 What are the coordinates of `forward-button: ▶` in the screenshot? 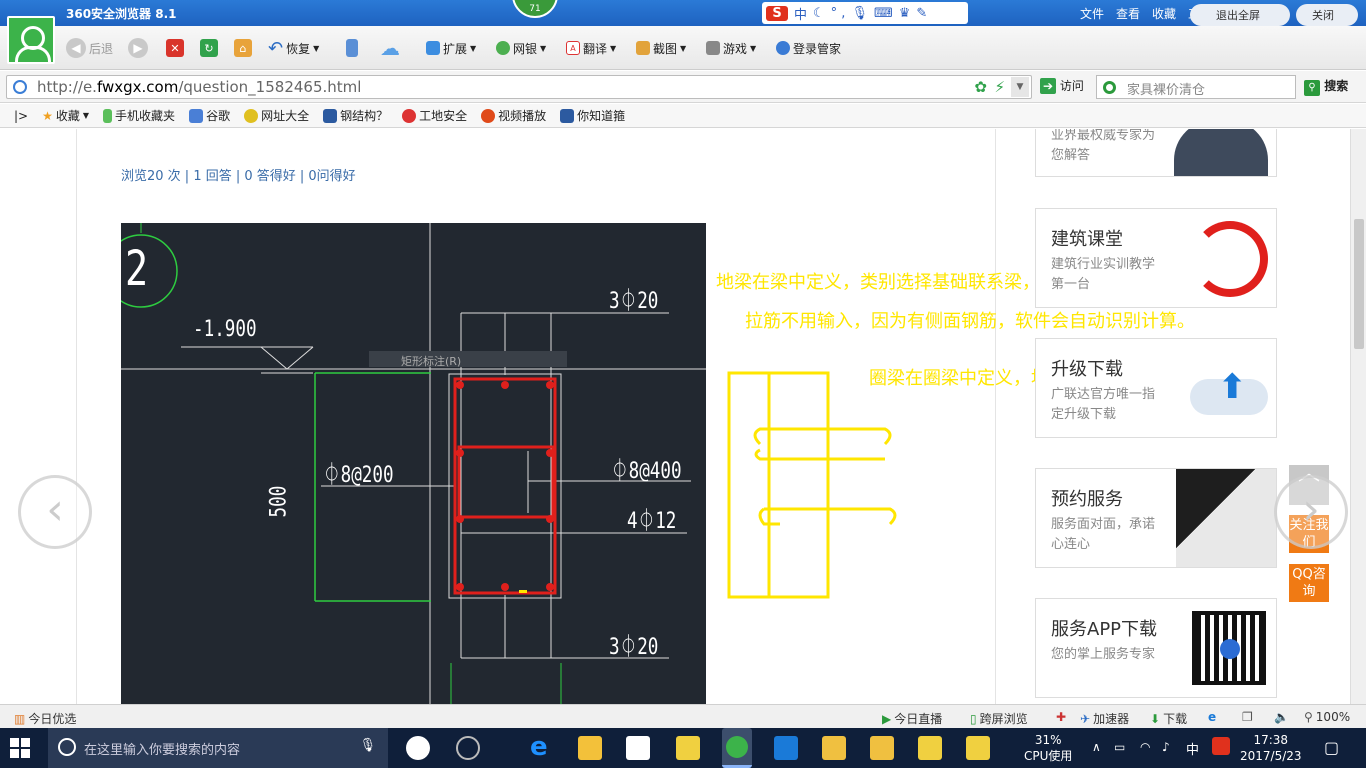 It's located at (138, 48).